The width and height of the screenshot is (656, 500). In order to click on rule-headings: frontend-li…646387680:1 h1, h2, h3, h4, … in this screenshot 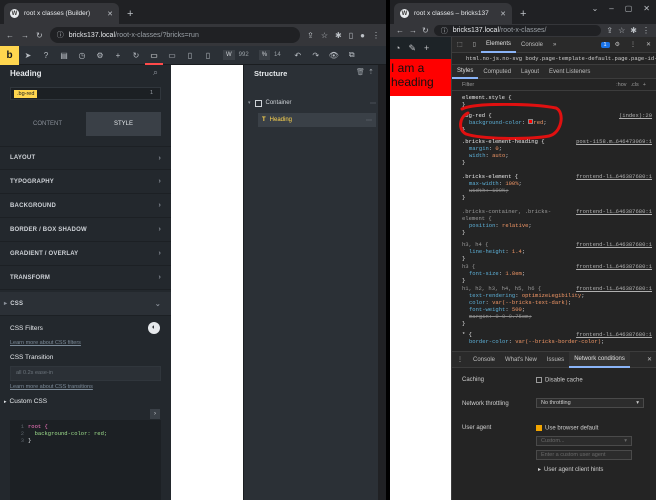, I will do `click(559, 306)`.